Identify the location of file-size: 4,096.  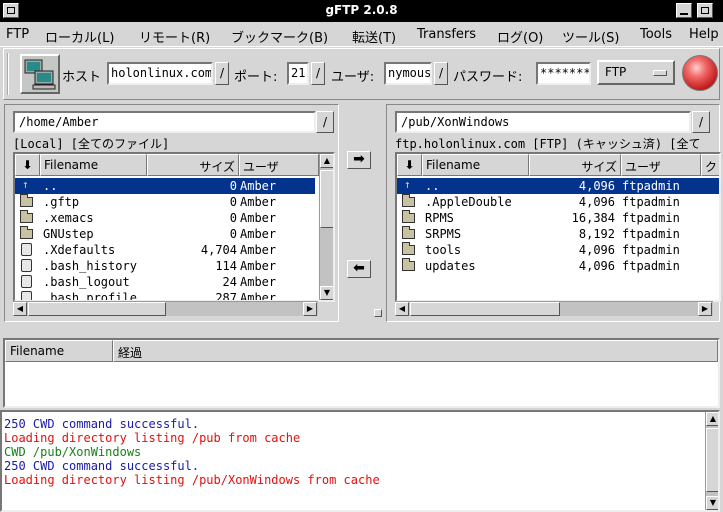
(596, 250).